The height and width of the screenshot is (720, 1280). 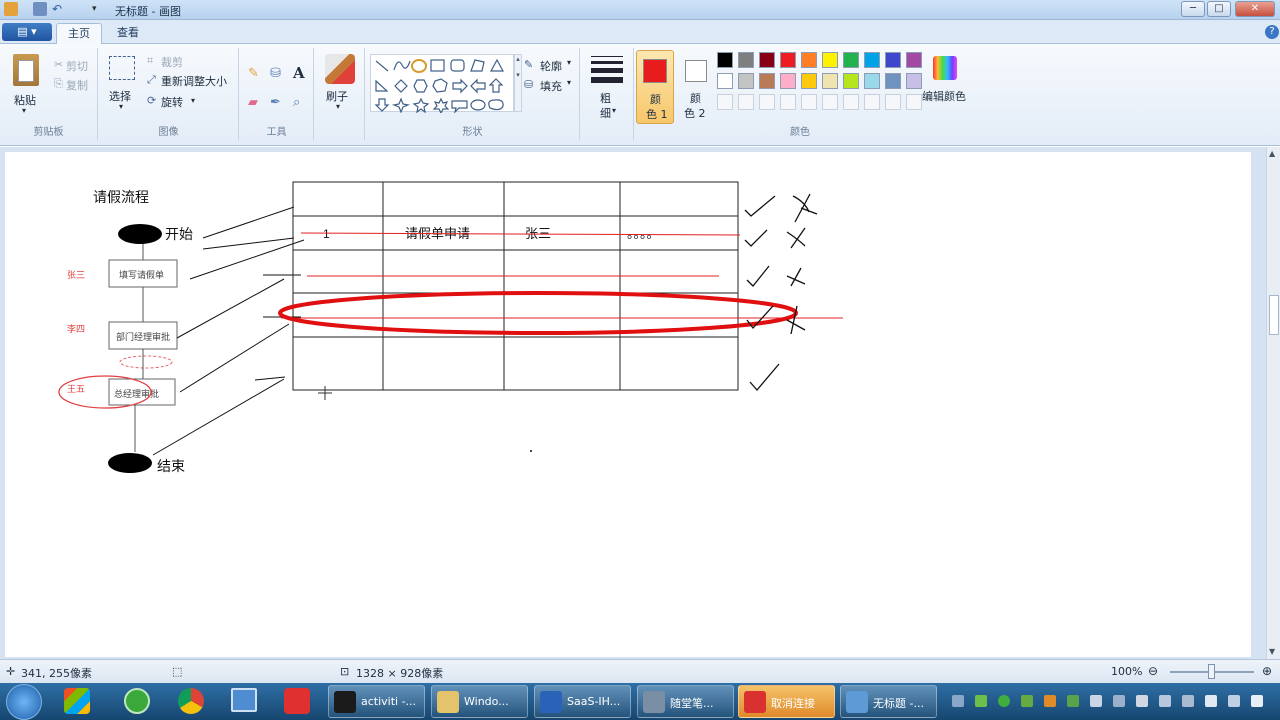 I want to click on select-icon, so click(x=122, y=68).